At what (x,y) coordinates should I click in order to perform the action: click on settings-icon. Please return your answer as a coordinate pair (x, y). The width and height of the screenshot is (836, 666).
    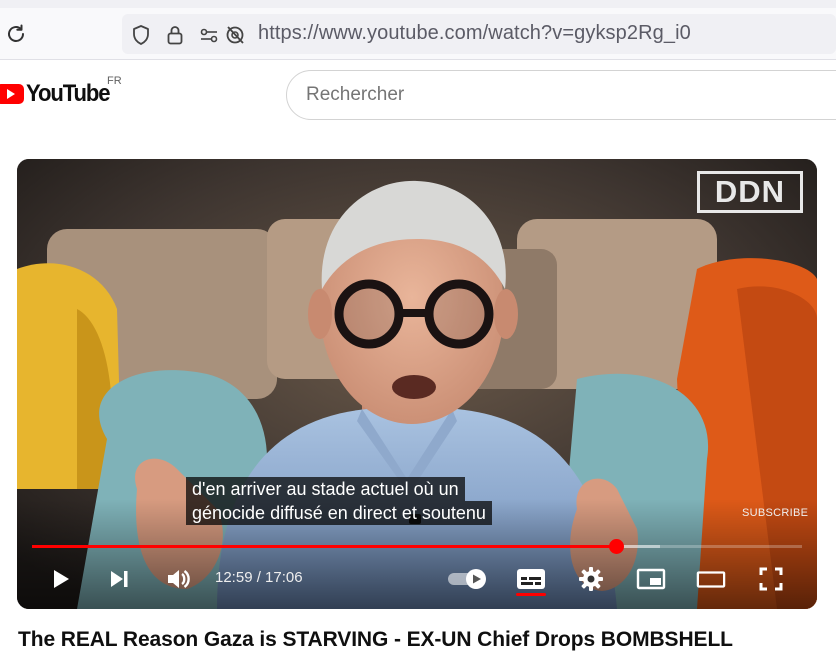
    Looking at the image, I should click on (591, 579).